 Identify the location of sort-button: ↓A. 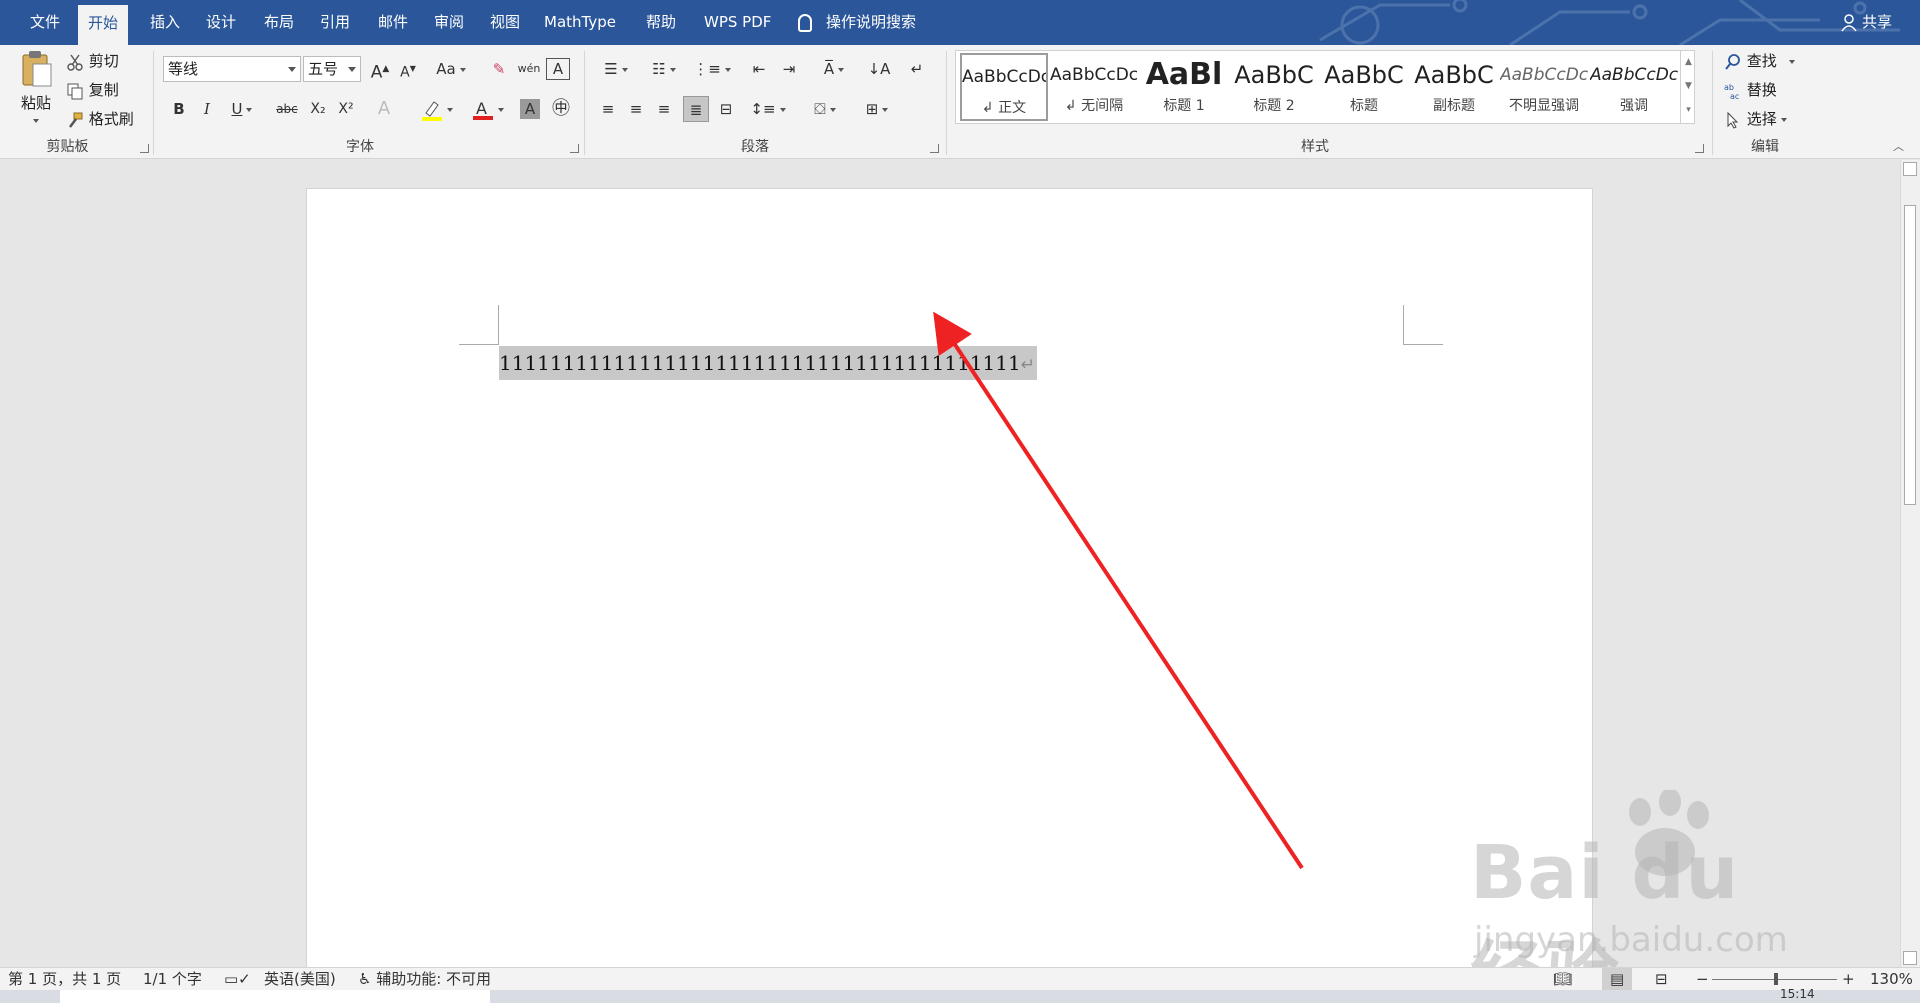
(879, 69).